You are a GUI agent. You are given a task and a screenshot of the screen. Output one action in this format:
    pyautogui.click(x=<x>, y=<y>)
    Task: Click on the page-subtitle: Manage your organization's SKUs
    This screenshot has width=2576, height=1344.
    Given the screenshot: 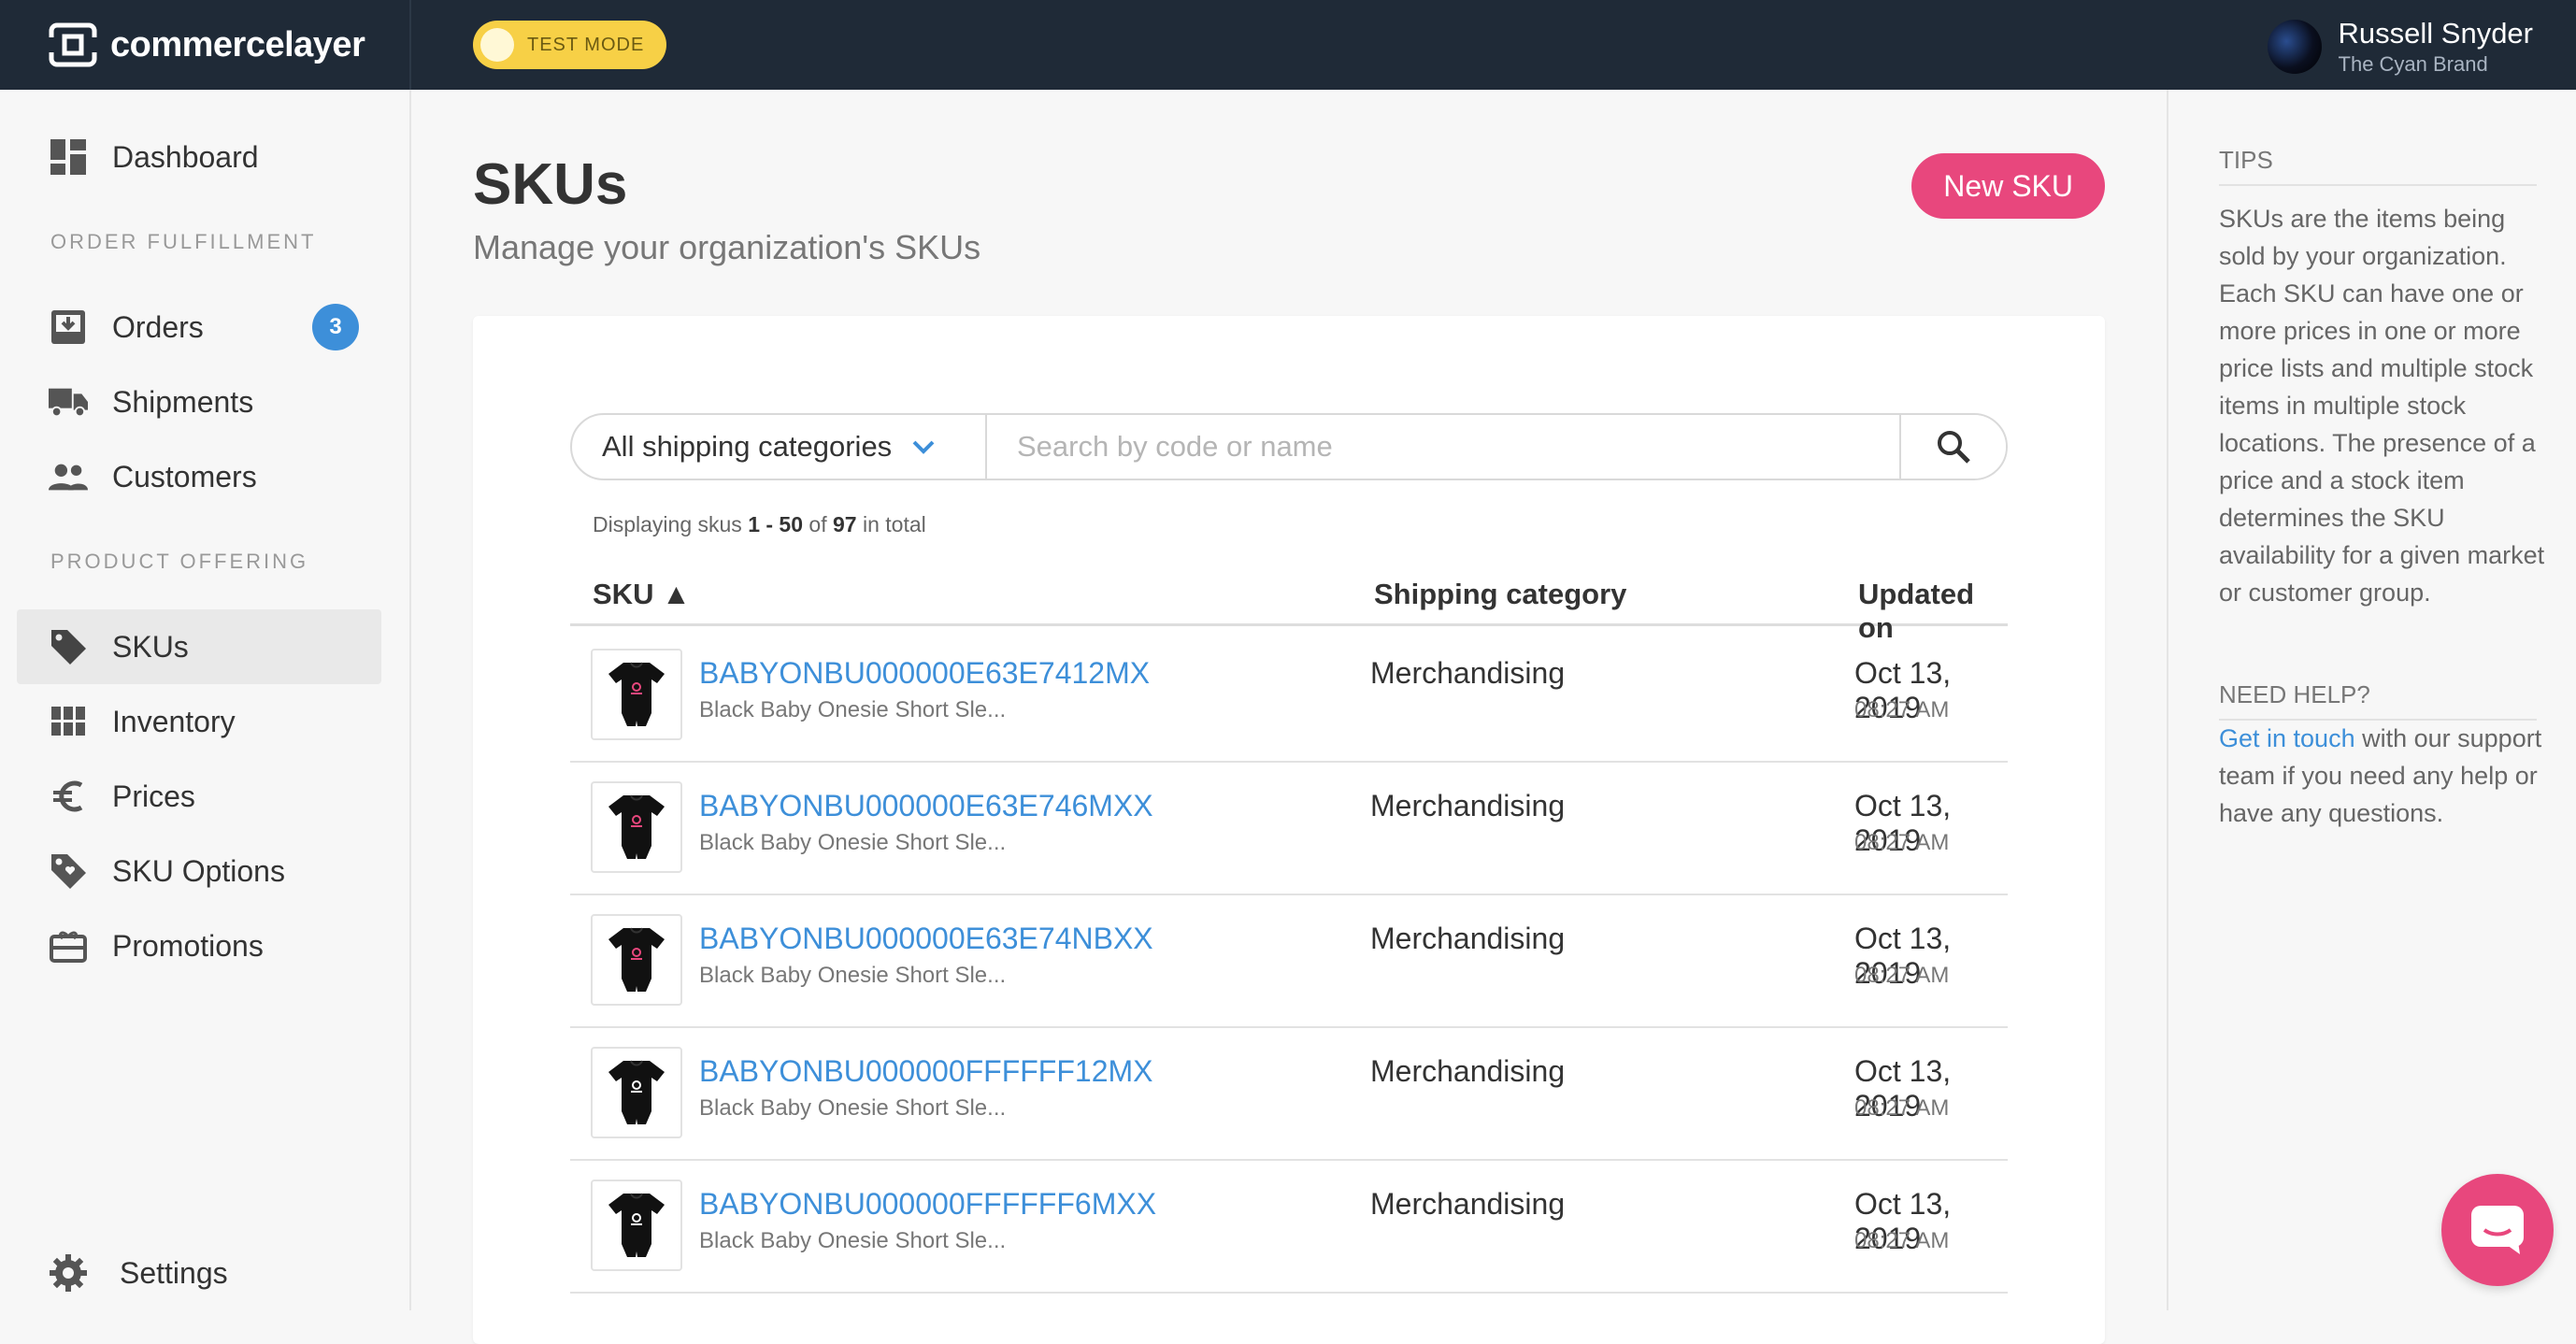 What is the action you would take?
    pyautogui.click(x=727, y=247)
    